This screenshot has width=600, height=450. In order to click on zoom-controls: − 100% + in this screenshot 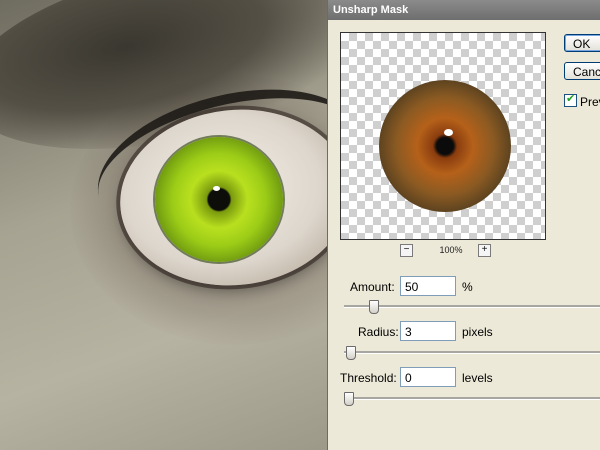, I will do `click(450, 251)`.